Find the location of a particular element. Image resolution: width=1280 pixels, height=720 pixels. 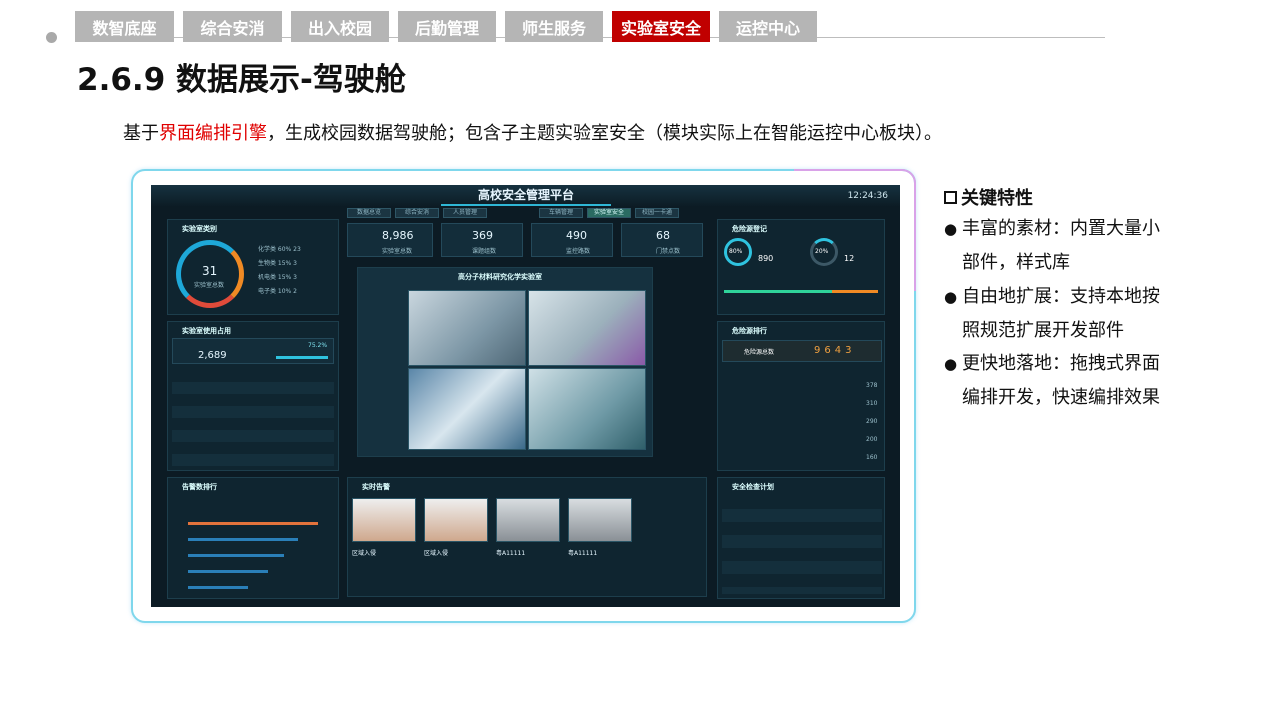

stat-card: 369 课题组数 is located at coordinates (482, 240).